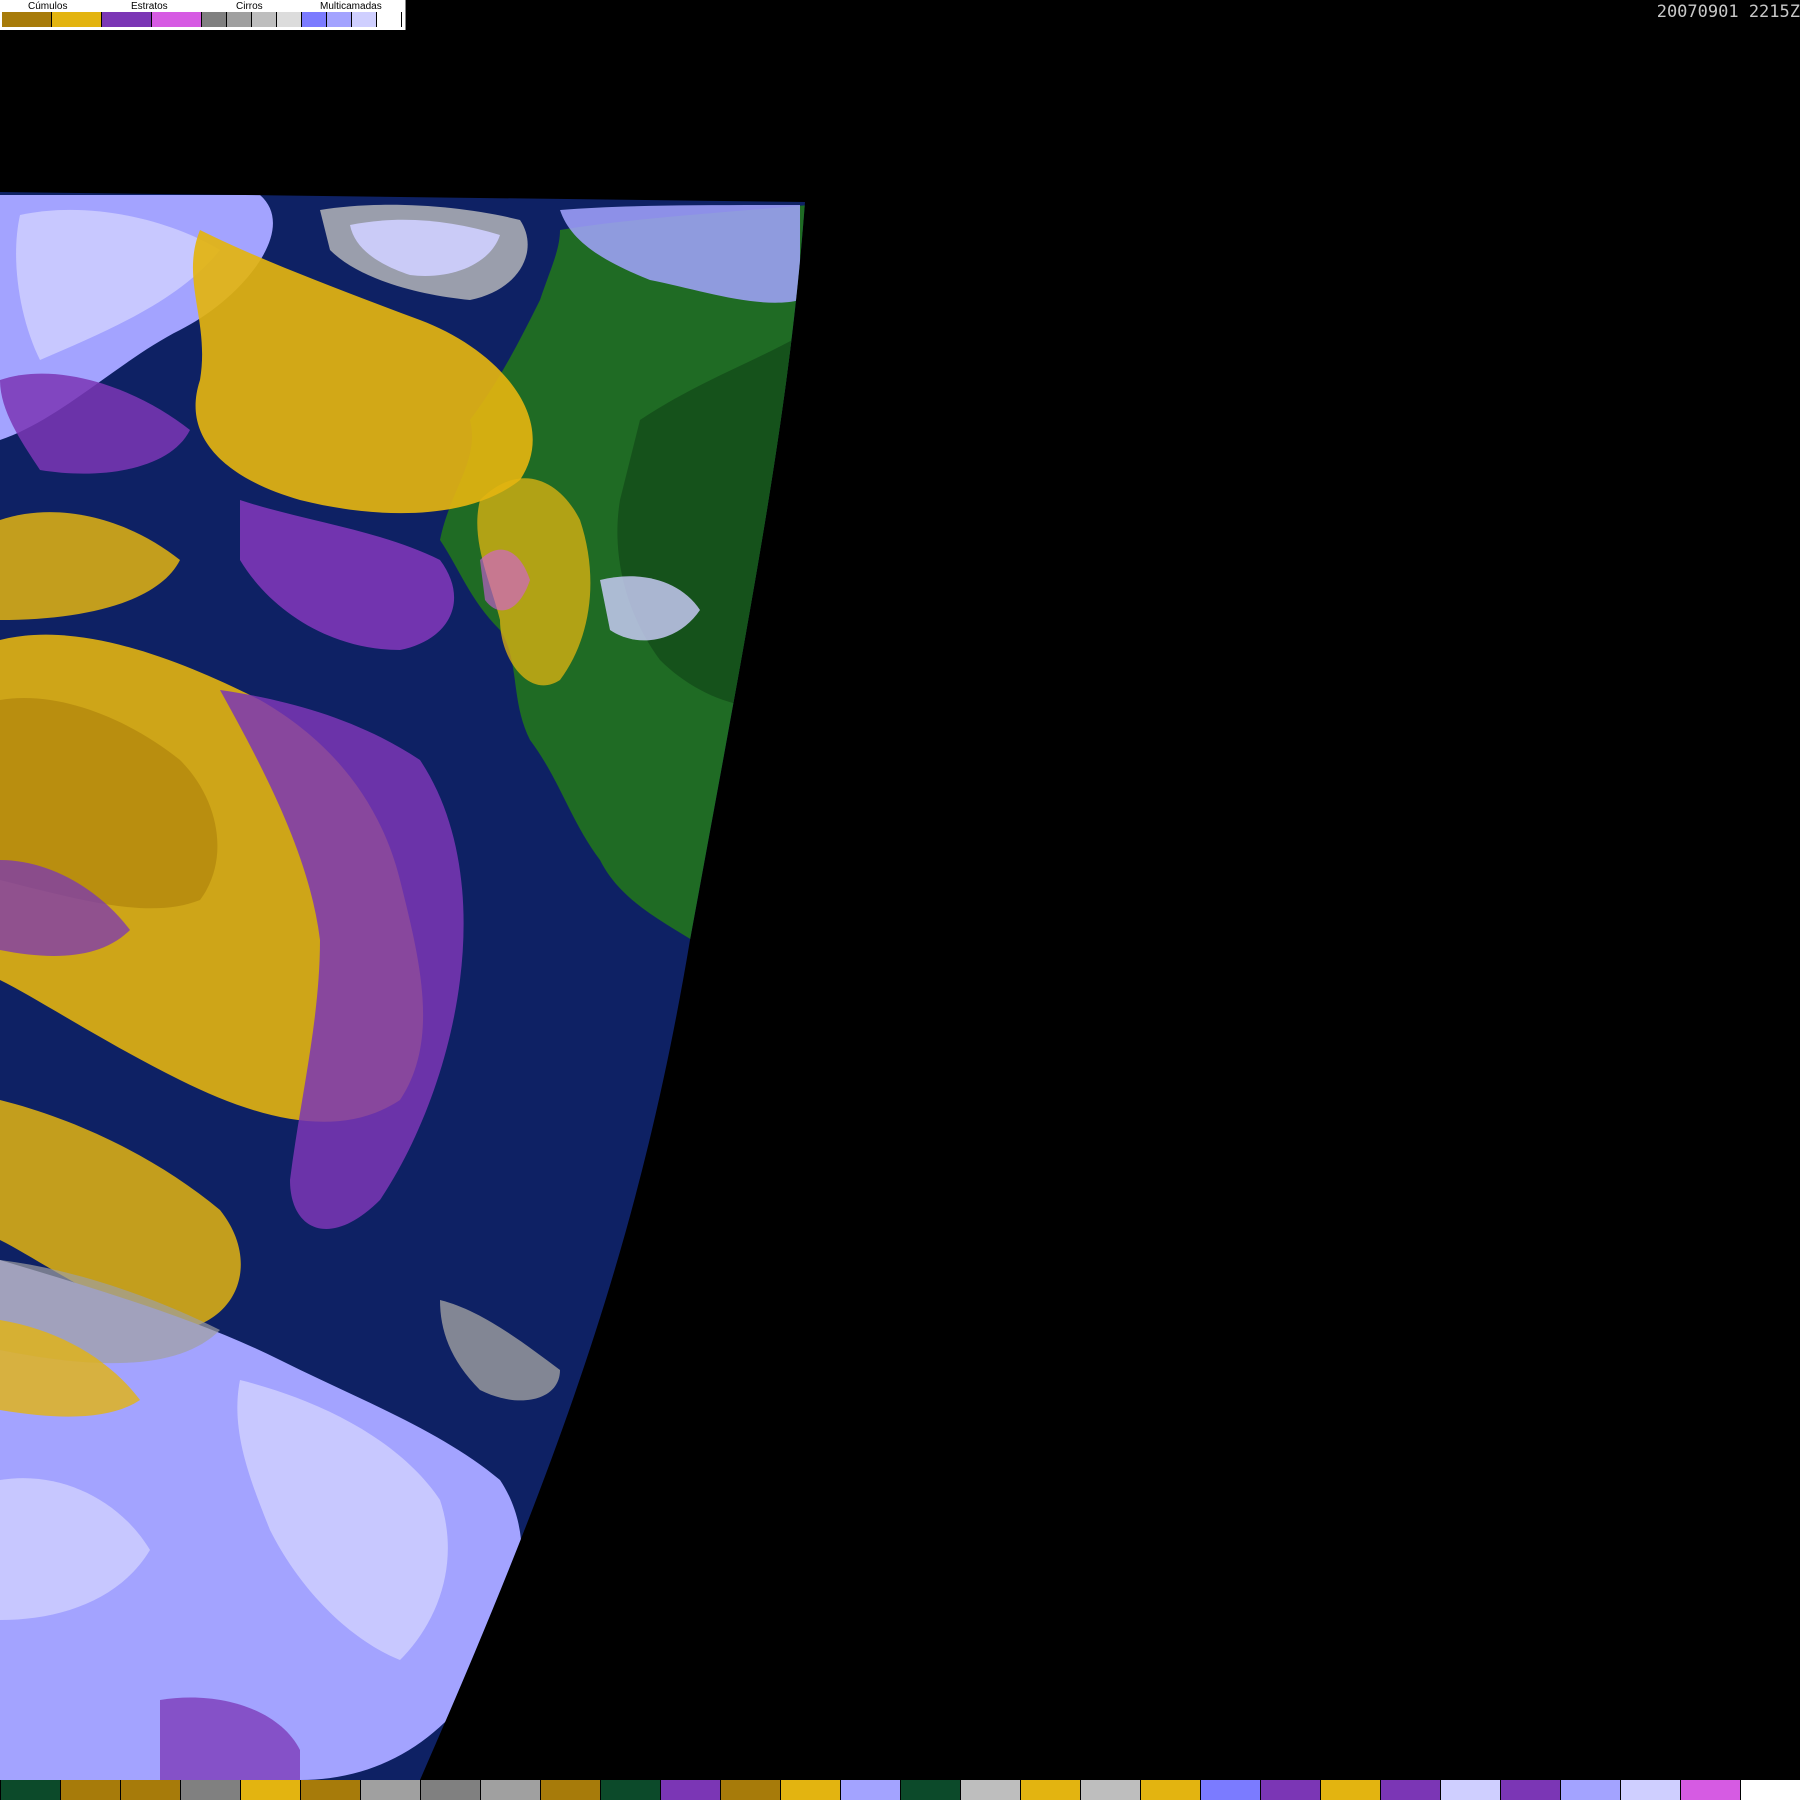  What do you see at coordinates (351, 6) in the screenshot?
I see `legend-label-multicamadas: Multicamadas` at bounding box center [351, 6].